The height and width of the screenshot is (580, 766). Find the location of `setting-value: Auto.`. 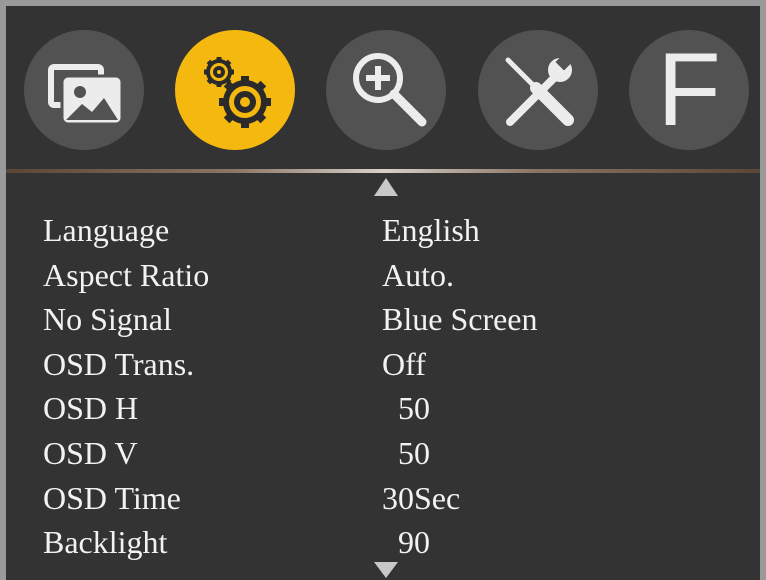

setting-value: Auto. is located at coordinates (418, 275).